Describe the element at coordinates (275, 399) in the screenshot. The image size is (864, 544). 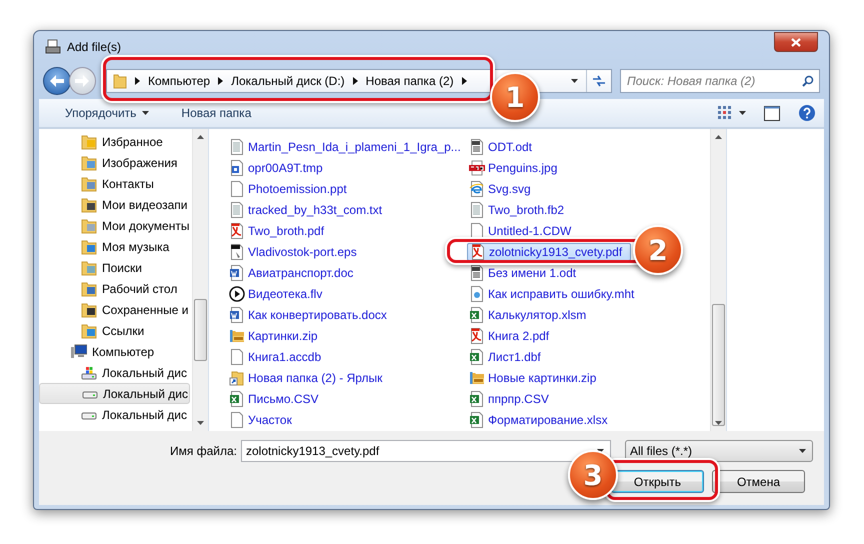
I see `file-item: Письмо.CSV` at that location.